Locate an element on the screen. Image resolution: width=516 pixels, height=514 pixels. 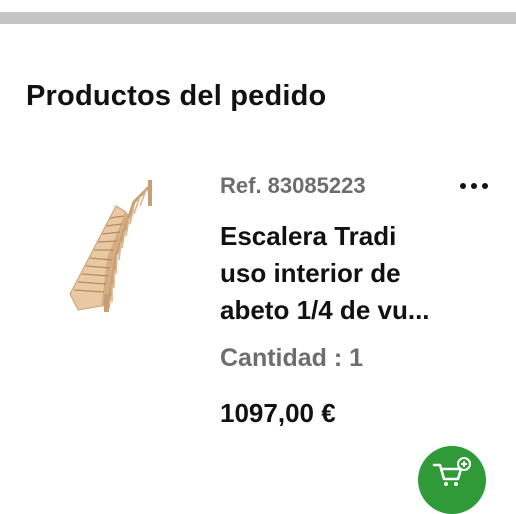
product-reference: Ref. 83085223 is located at coordinates (293, 185).